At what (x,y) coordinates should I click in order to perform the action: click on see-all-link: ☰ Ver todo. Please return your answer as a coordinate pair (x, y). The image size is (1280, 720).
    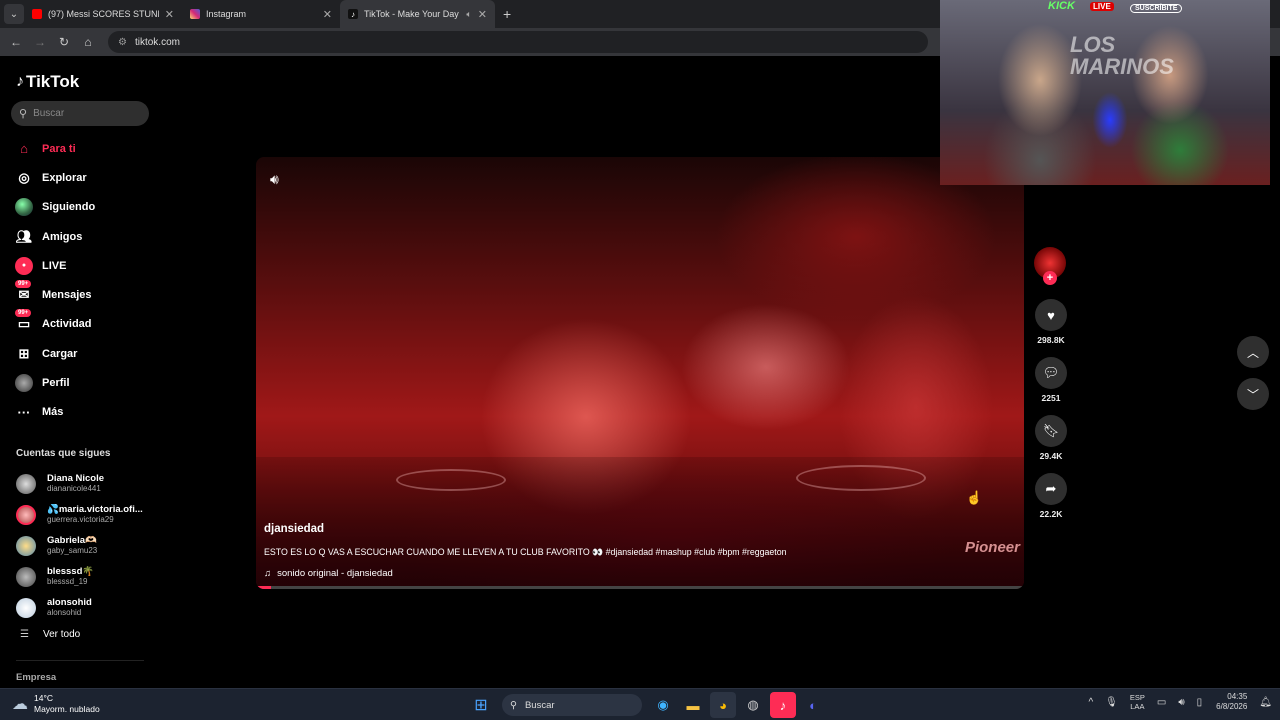
    Looking at the image, I should click on (50, 634).